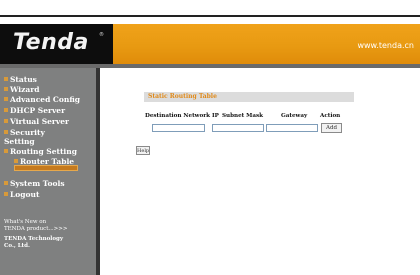 The height and width of the screenshot is (275, 420). What do you see at coordinates (25, 194) in the screenshot?
I see `sidebar-item-label: Logout` at bounding box center [25, 194].